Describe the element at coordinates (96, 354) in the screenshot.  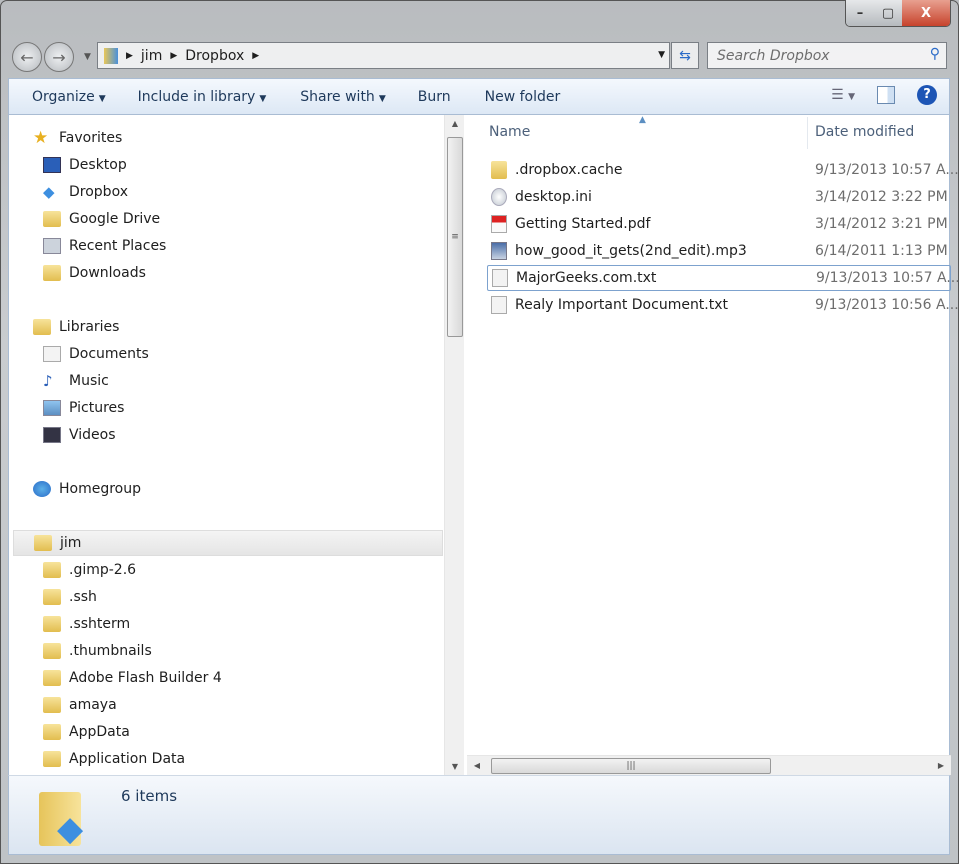
I see `nav-documents: Documents` at that location.